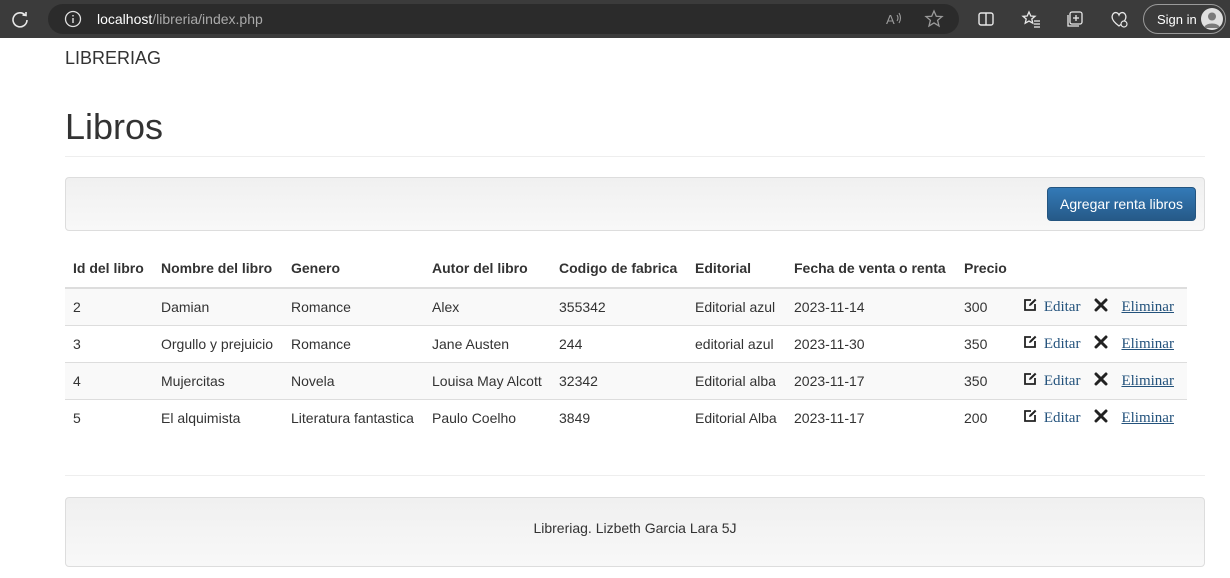 This screenshot has width=1230, height=578. What do you see at coordinates (109, 269) in the screenshot?
I see `column-header-id: Id del libro` at bounding box center [109, 269].